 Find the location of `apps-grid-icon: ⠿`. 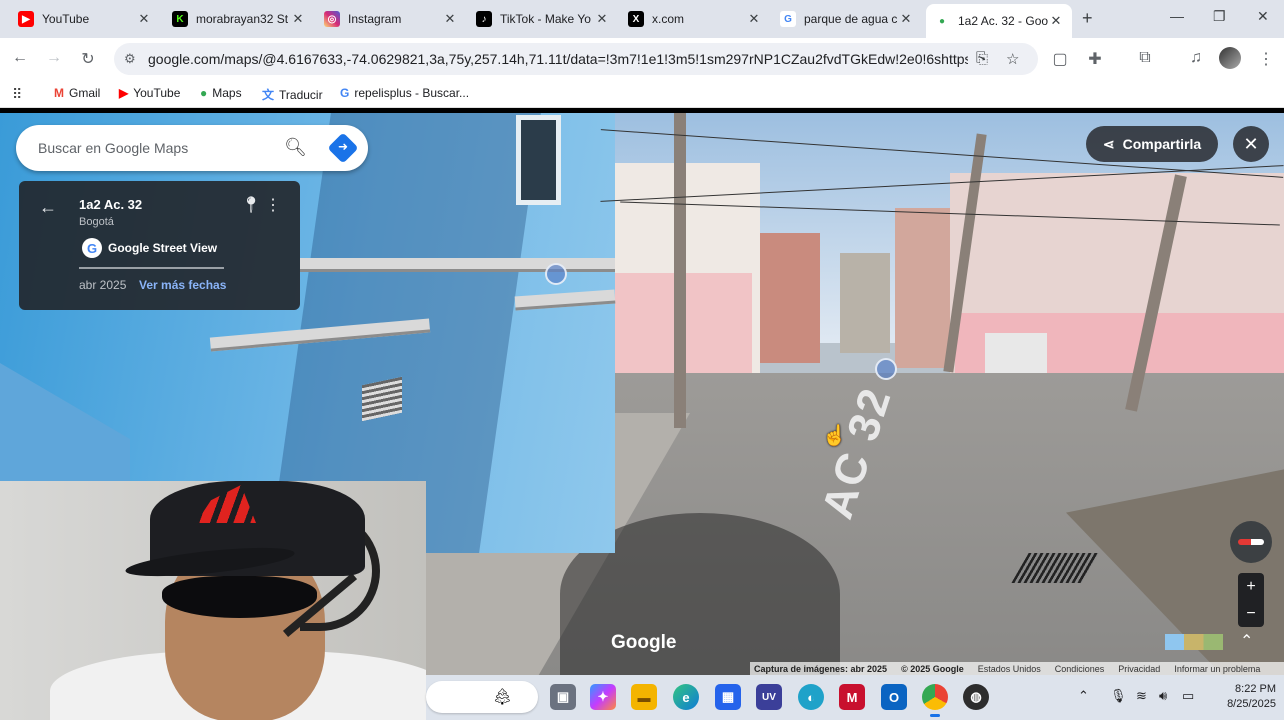

apps-grid-icon: ⠿ is located at coordinates (17, 94).